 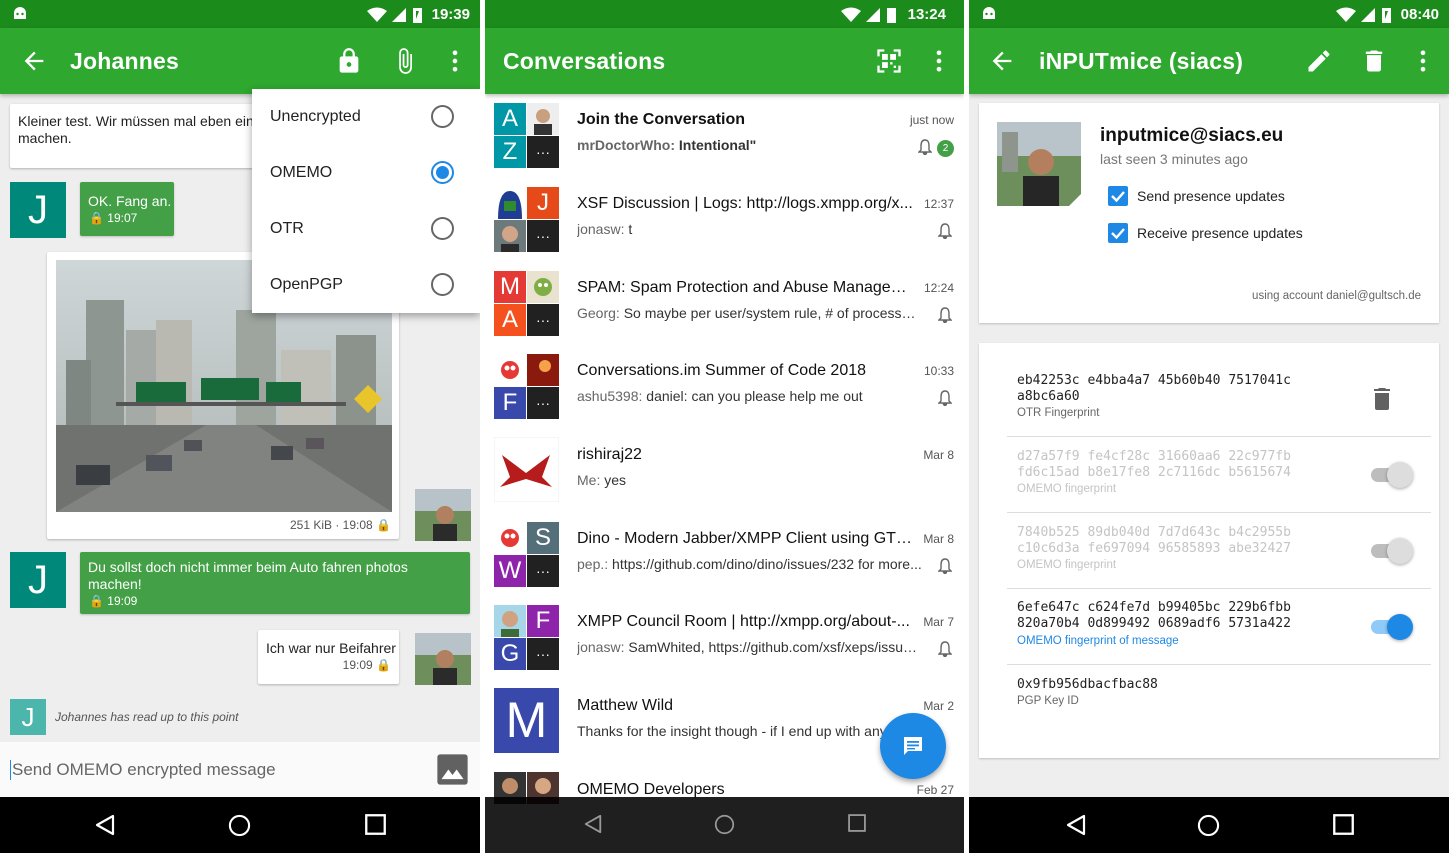 I want to click on message-received: OK. Fang an. 🔒 19:07, so click(x=127, y=209).